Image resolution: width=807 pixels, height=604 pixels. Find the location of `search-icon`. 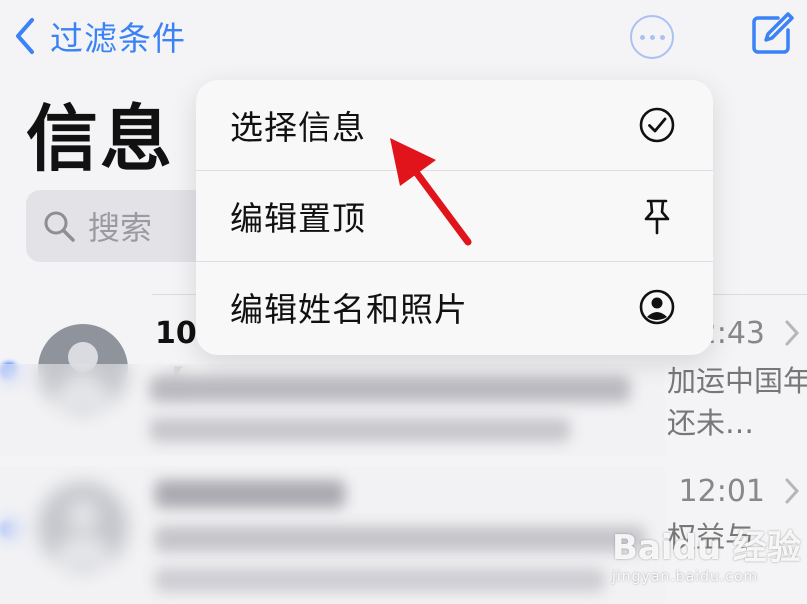

search-icon is located at coordinates (59, 226).